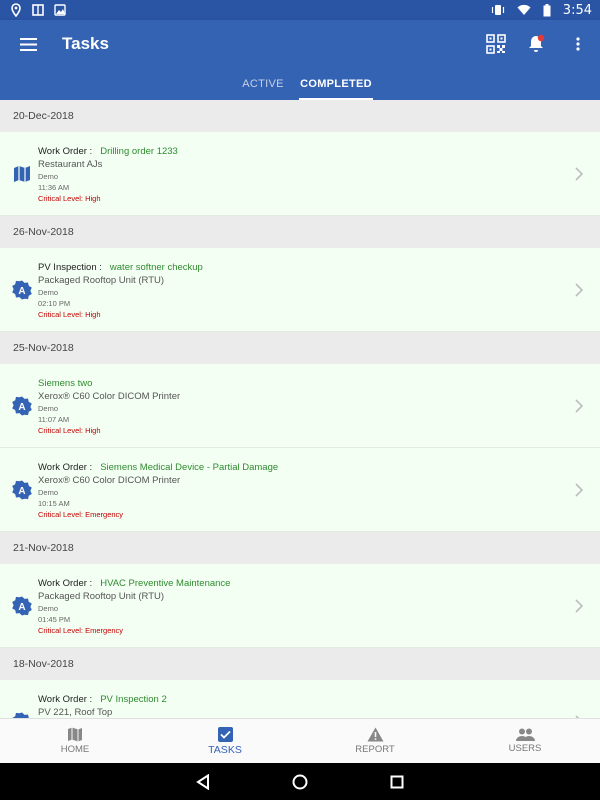 The height and width of the screenshot is (800, 600). What do you see at coordinates (70, 267) in the screenshot?
I see `task-type-label: PV Inspection :` at bounding box center [70, 267].